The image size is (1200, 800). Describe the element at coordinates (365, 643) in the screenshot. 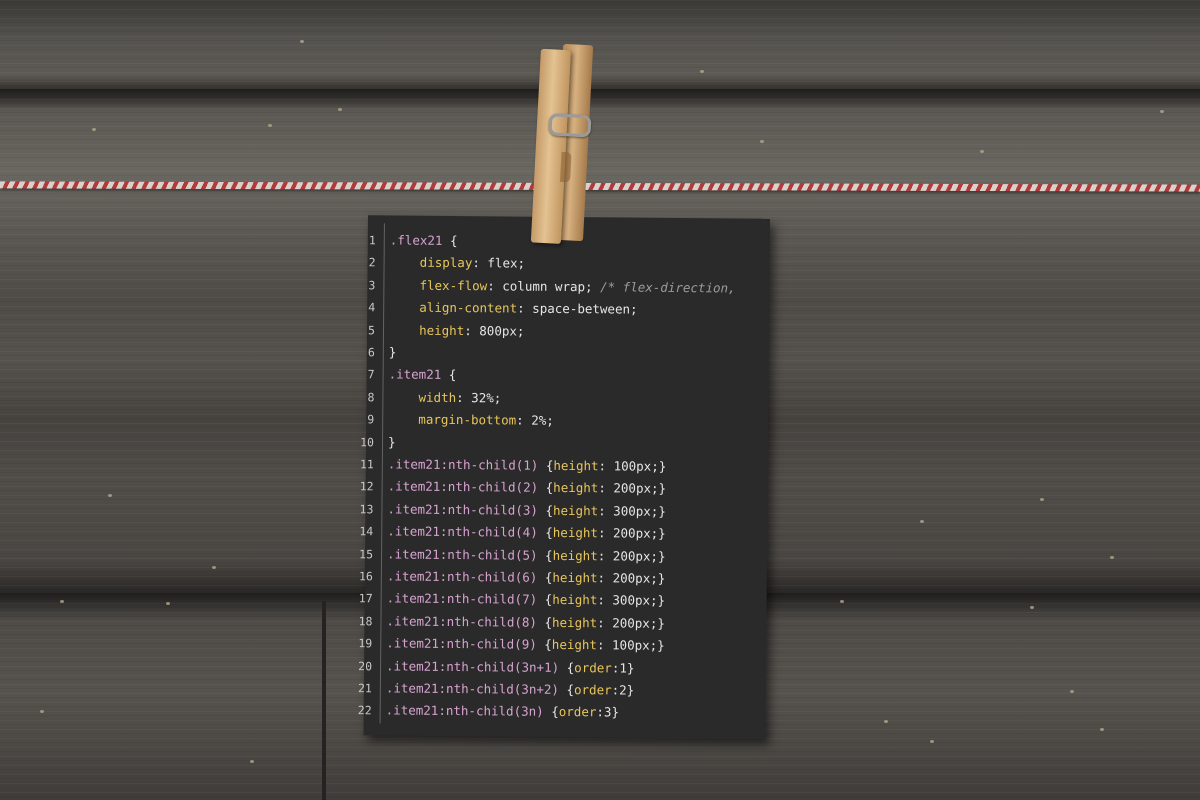

I see `line-number: 19` at that location.